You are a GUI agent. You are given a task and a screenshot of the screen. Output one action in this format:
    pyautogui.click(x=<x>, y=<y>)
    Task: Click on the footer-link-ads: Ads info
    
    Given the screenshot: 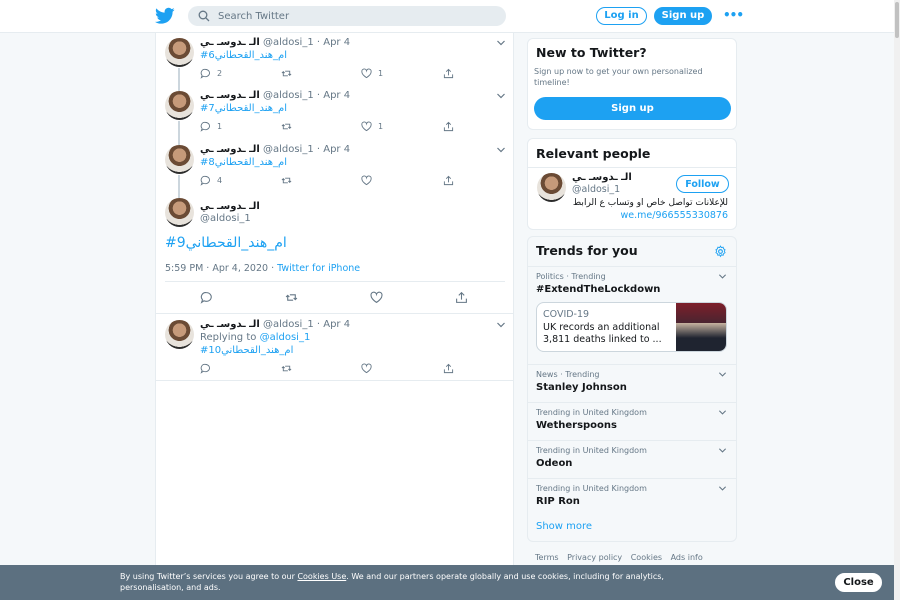 What is the action you would take?
    pyautogui.click(x=687, y=557)
    